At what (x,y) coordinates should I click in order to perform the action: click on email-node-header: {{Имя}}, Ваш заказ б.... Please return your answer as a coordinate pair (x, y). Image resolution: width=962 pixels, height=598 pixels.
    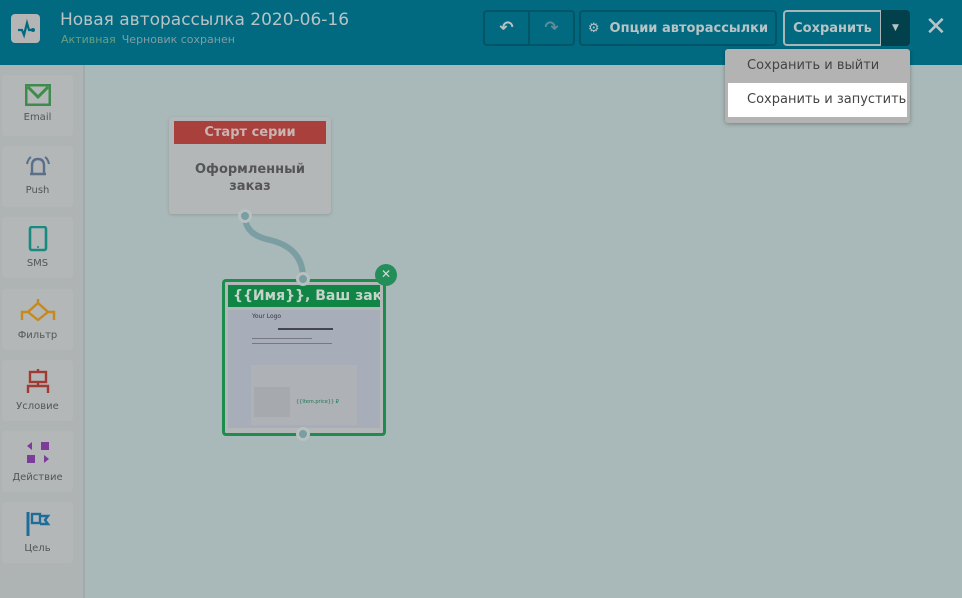
    Looking at the image, I should click on (304, 296).